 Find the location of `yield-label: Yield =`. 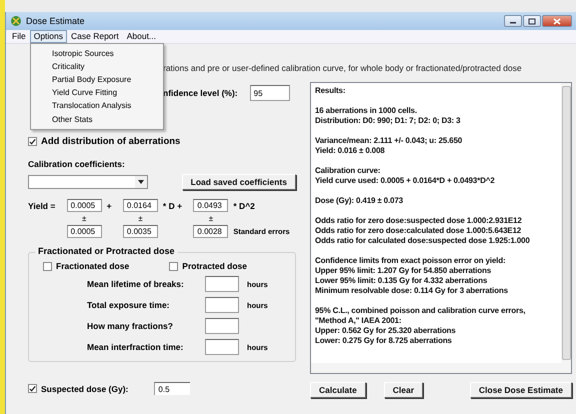

yield-label: Yield = is located at coordinates (42, 205).